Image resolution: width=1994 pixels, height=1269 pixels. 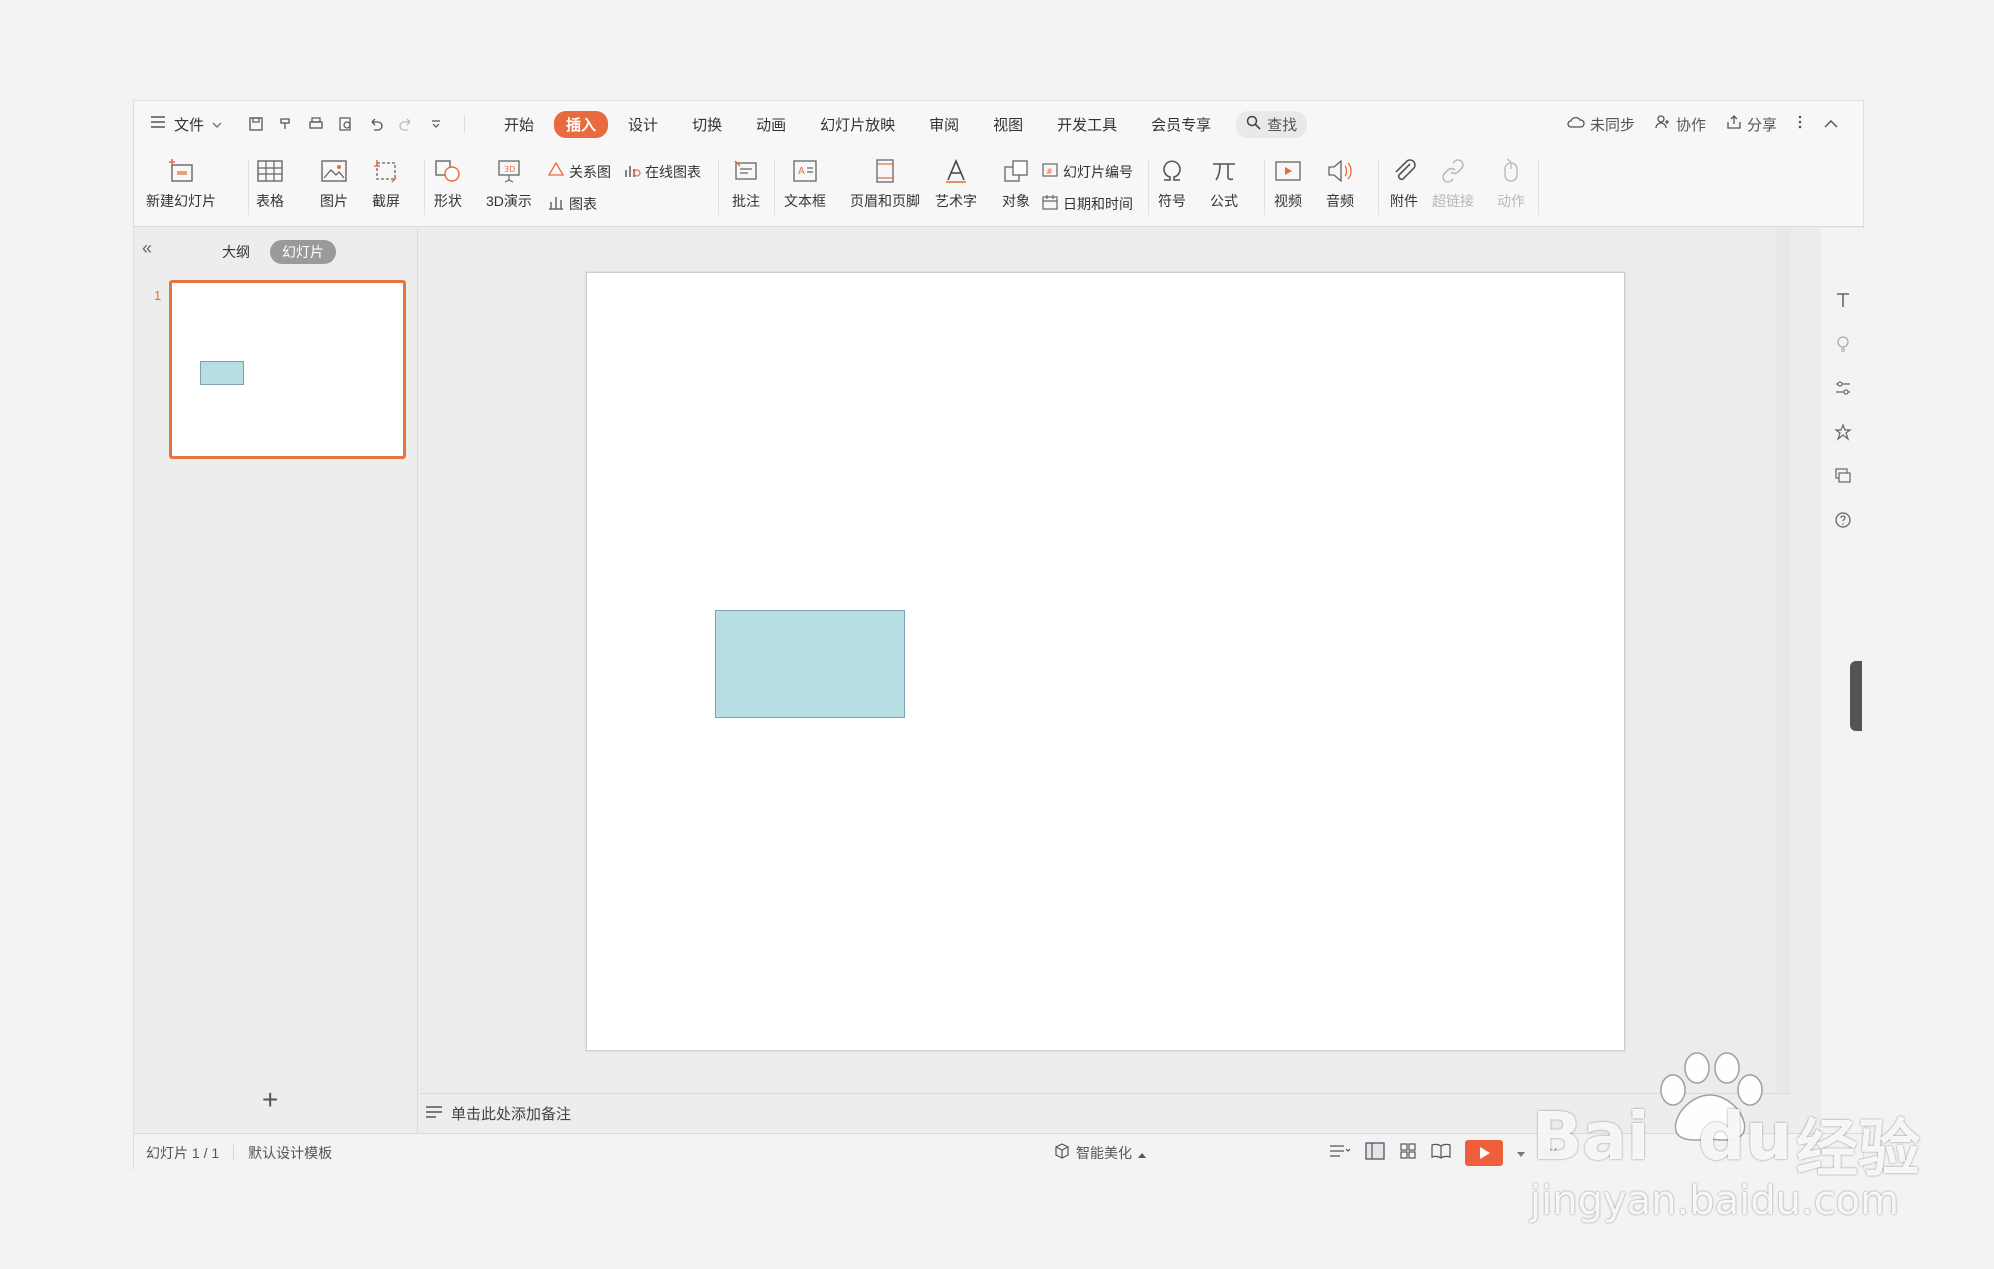 What do you see at coordinates (707, 124) in the screenshot?
I see `tab-transitions: 切换` at bounding box center [707, 124].